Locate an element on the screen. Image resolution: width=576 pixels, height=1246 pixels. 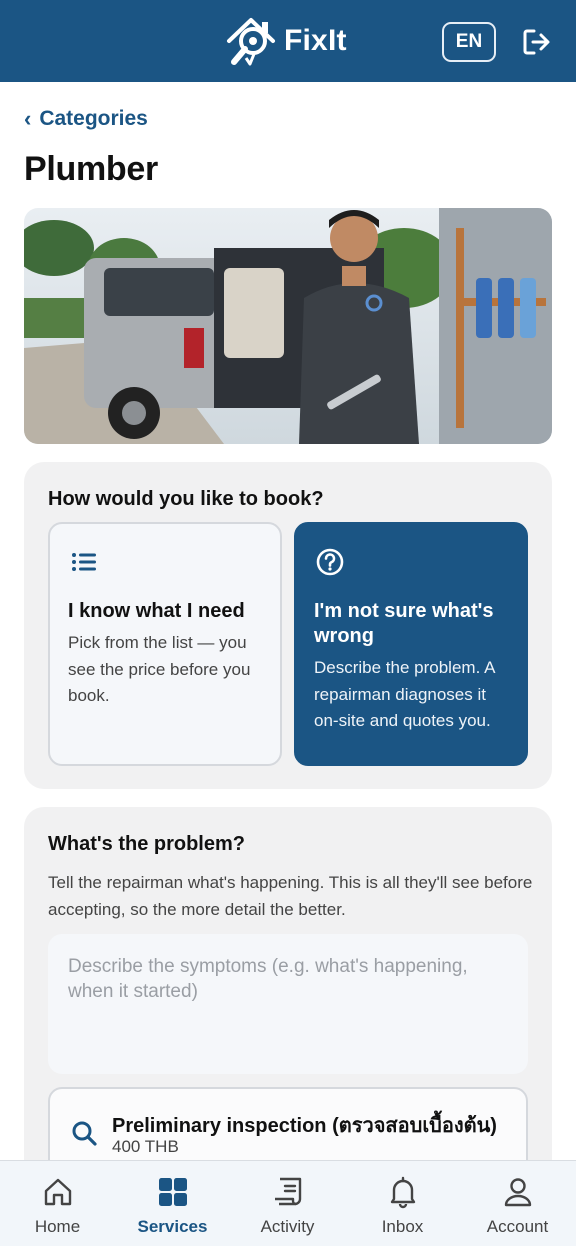
back-to-categories-link: ‹ Categories is located at coordinates (86, 119).